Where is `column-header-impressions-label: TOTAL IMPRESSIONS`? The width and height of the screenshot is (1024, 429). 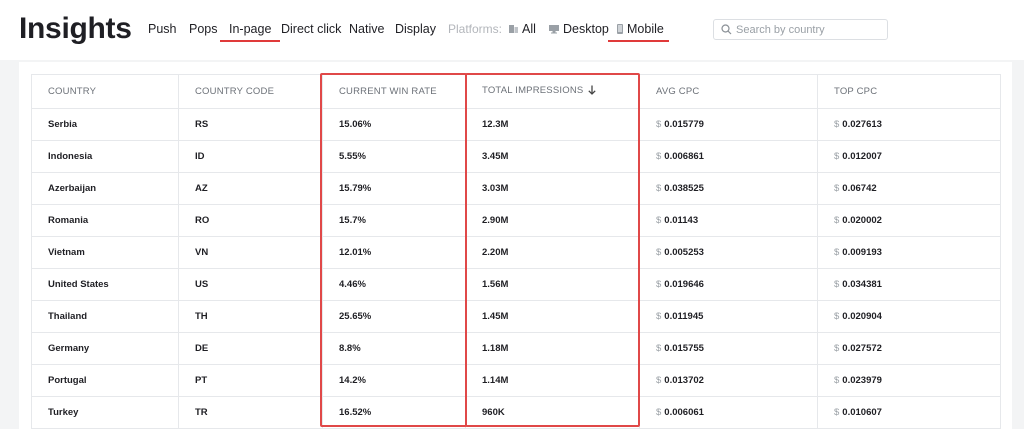 column-header-impressions-label: TOTAL IMPRESSIONS is located at coordinates (533, 90).